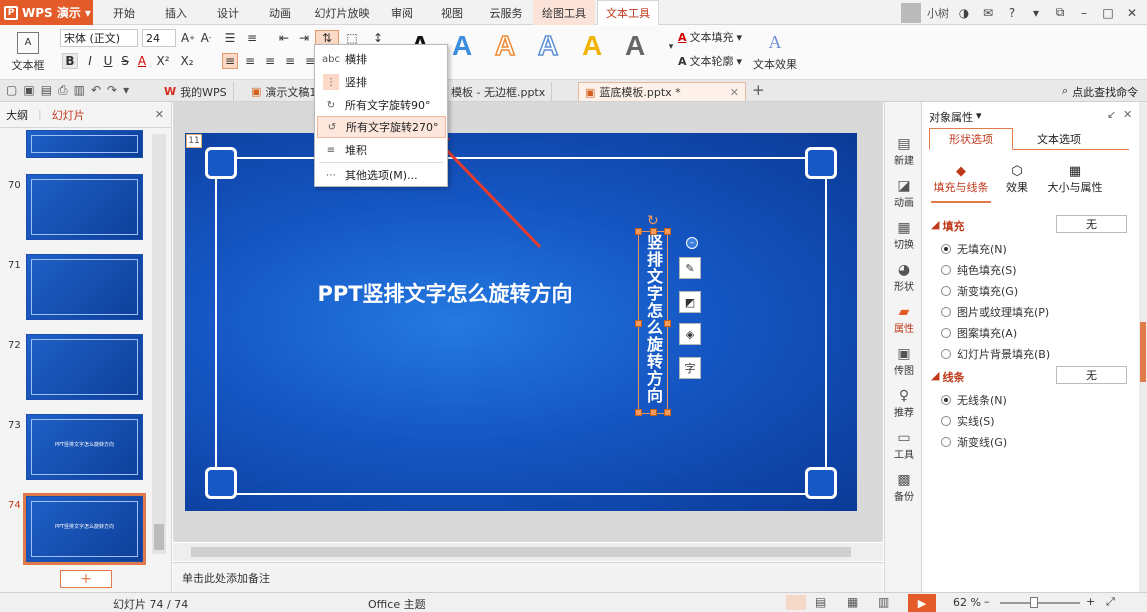  I want to click on sidebar-item-shape: ◕ 形状, so click(904, 277).